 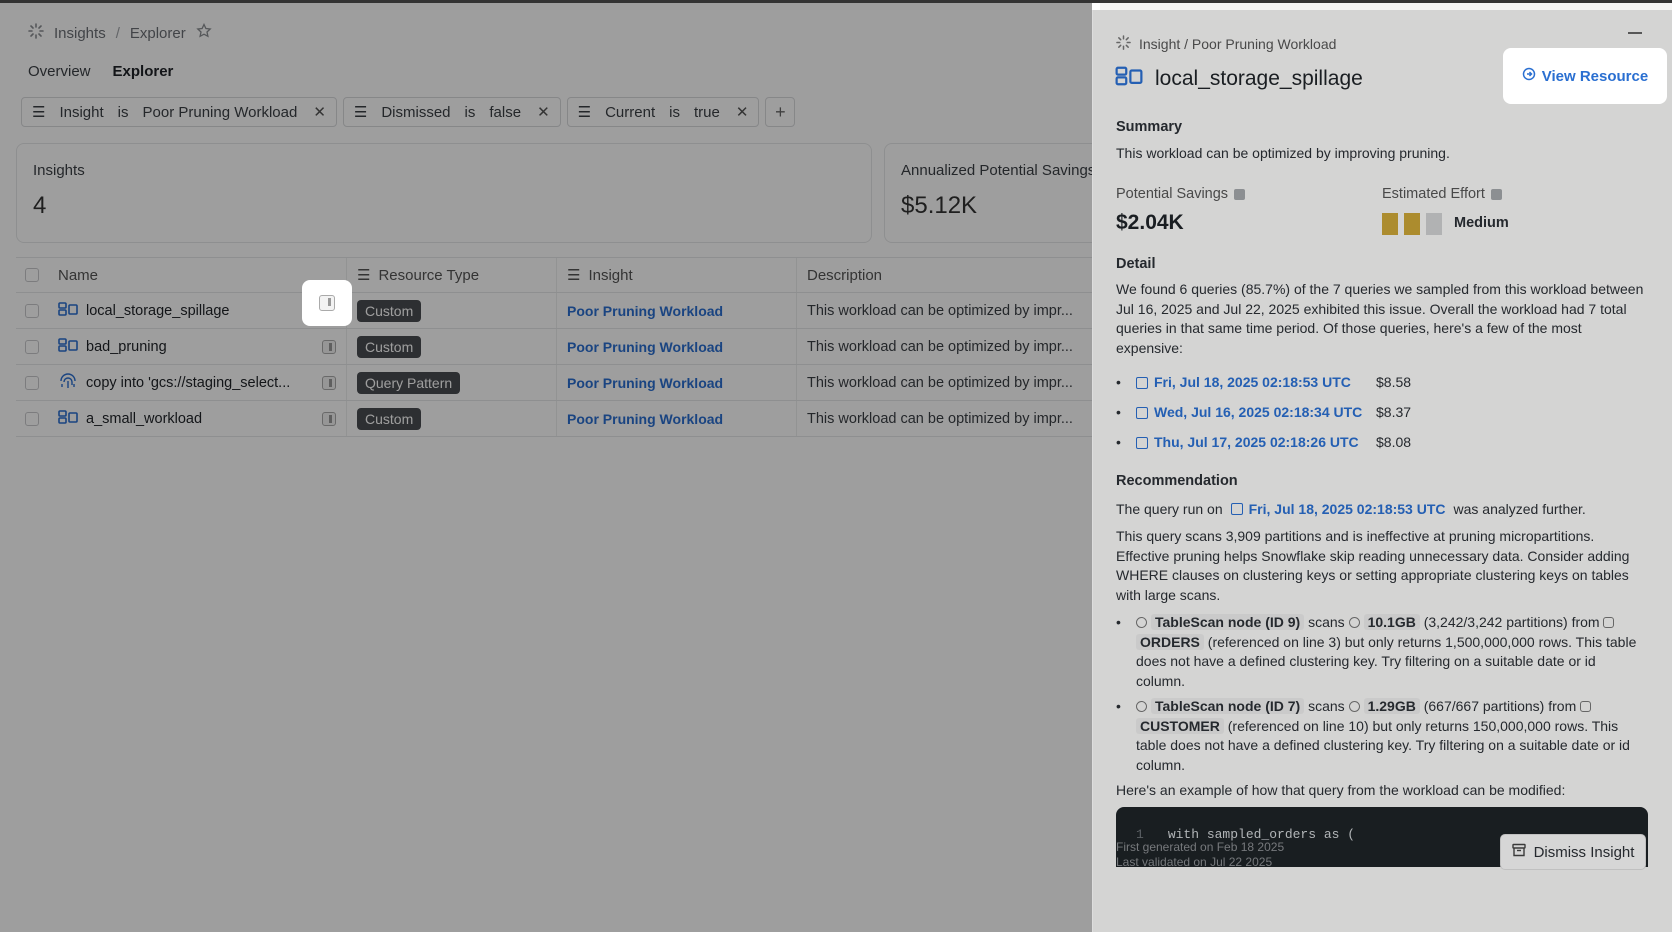 I want to click on estimated-effort: Estimated Effort Medium, so click(x=1515, y=210).